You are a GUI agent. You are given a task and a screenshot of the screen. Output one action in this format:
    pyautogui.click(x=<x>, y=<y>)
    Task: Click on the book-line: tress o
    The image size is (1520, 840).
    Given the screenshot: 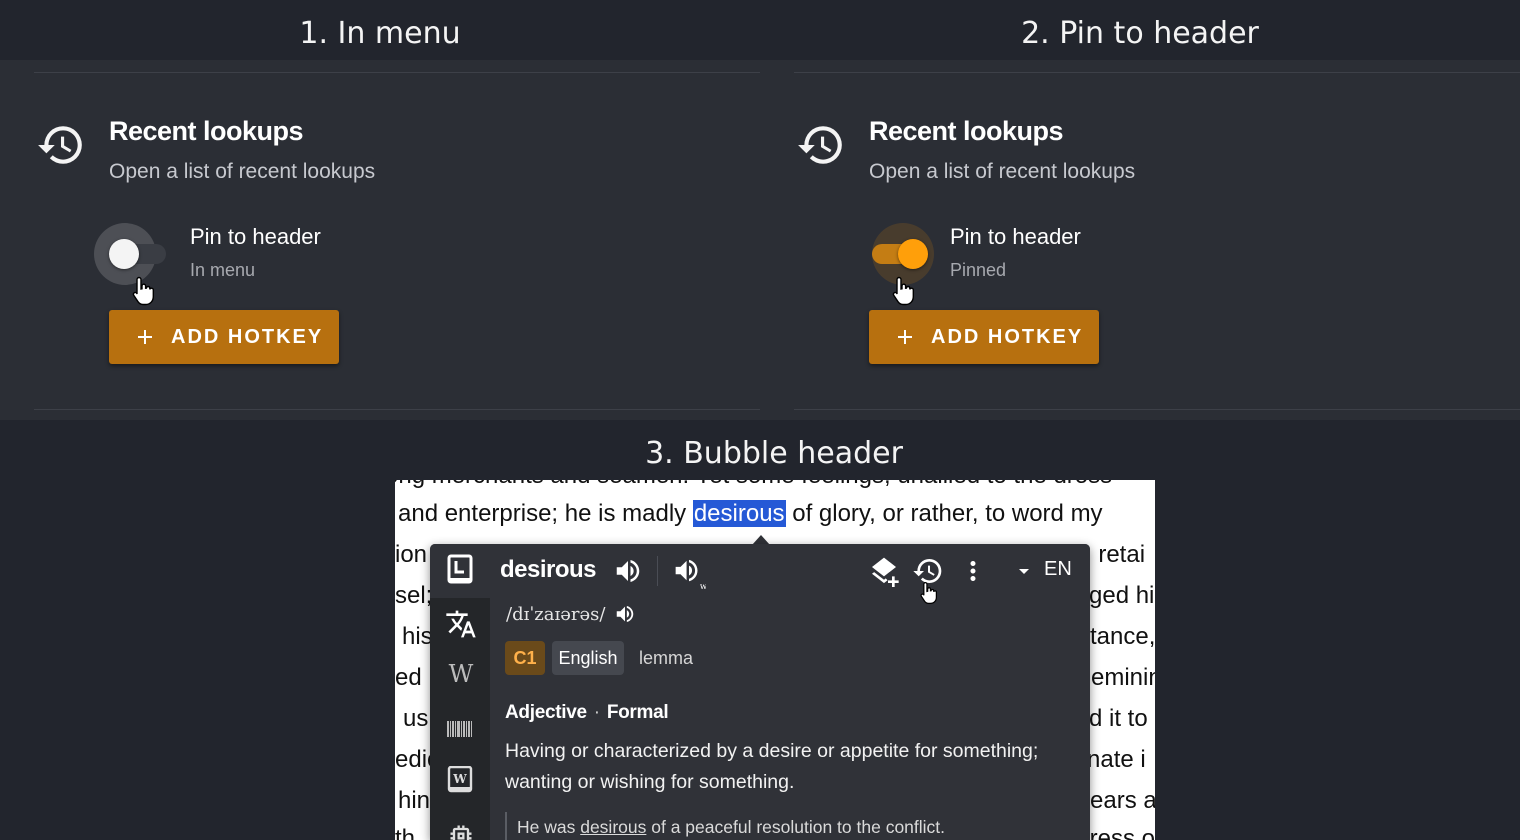 What is the action you would take?
    pyautogui.click(x=1119, y=832)
    